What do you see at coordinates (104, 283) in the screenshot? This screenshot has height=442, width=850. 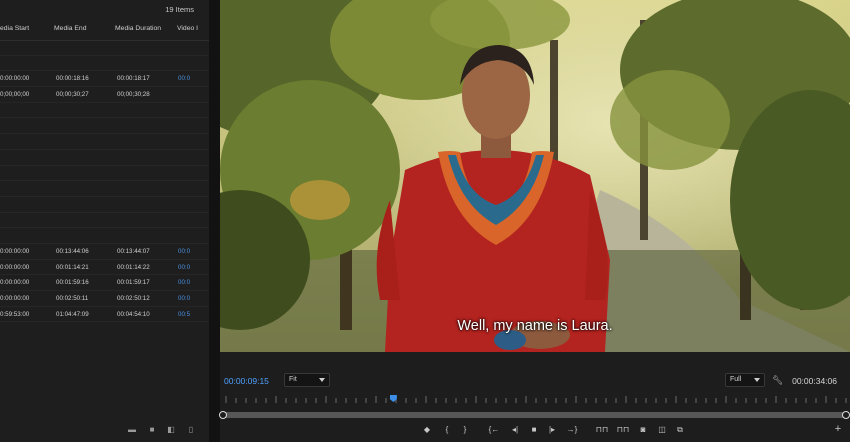 I see `project-item-row: 0:00:00:00 00:01:59:16 00:01:59:17 00:0` at bounding box center [104, 283].